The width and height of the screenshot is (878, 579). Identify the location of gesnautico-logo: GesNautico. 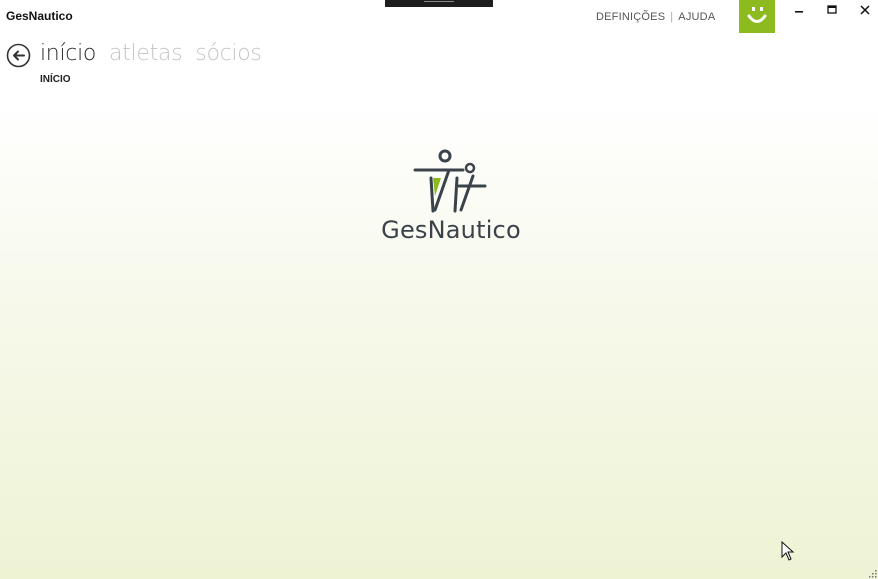
(451, 198).